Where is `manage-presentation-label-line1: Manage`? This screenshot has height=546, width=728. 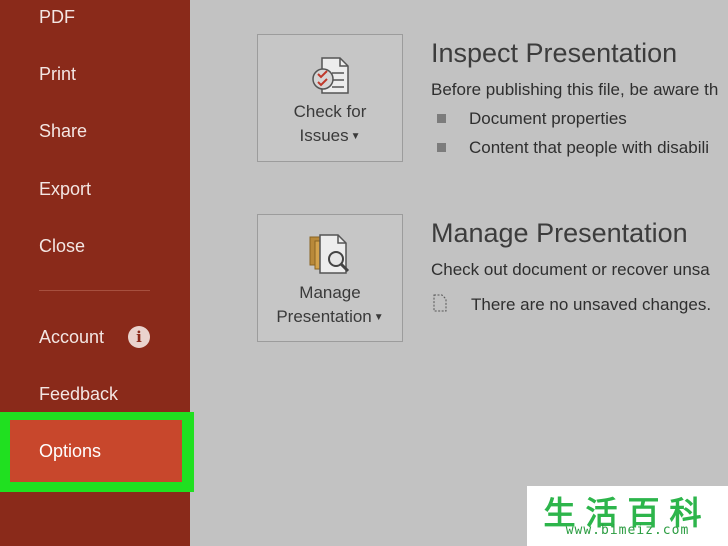 manage-presentation-label-line1: Manage is located at coordinates (330, 292).